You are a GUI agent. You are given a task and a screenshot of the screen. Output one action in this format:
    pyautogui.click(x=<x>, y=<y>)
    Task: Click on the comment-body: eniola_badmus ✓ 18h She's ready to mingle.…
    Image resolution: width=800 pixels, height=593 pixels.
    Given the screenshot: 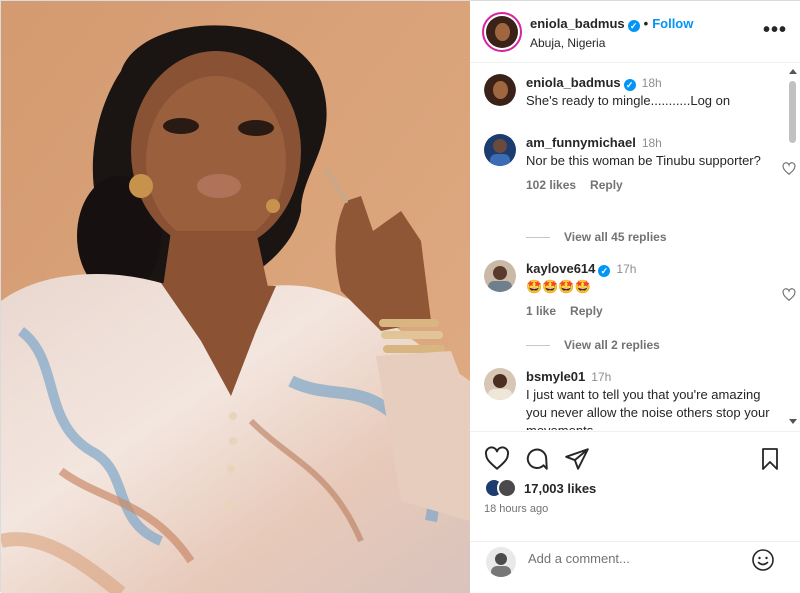 What is the action you would take?
    pyautogui.click(x=651, y=92)
    